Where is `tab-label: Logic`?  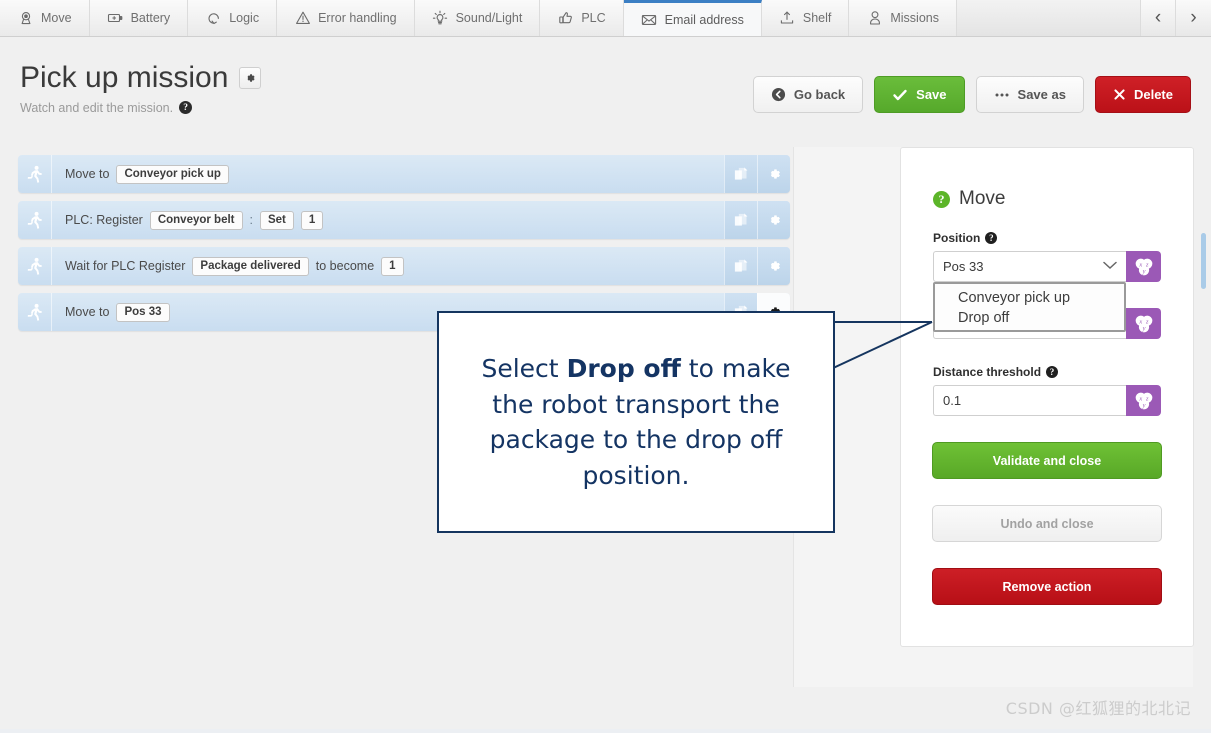
tab-label: Logic is located at coordinates (244, 18).